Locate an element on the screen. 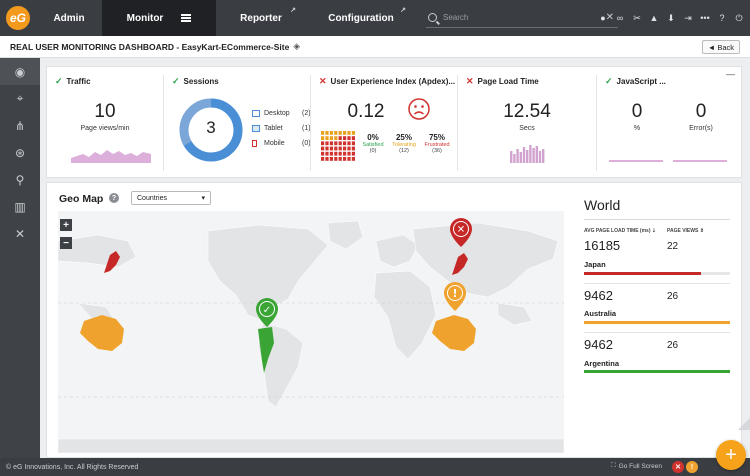 The height and width of the screenshot is (476, 750). apdex-count: (36) is located at coordinates (437, 151).